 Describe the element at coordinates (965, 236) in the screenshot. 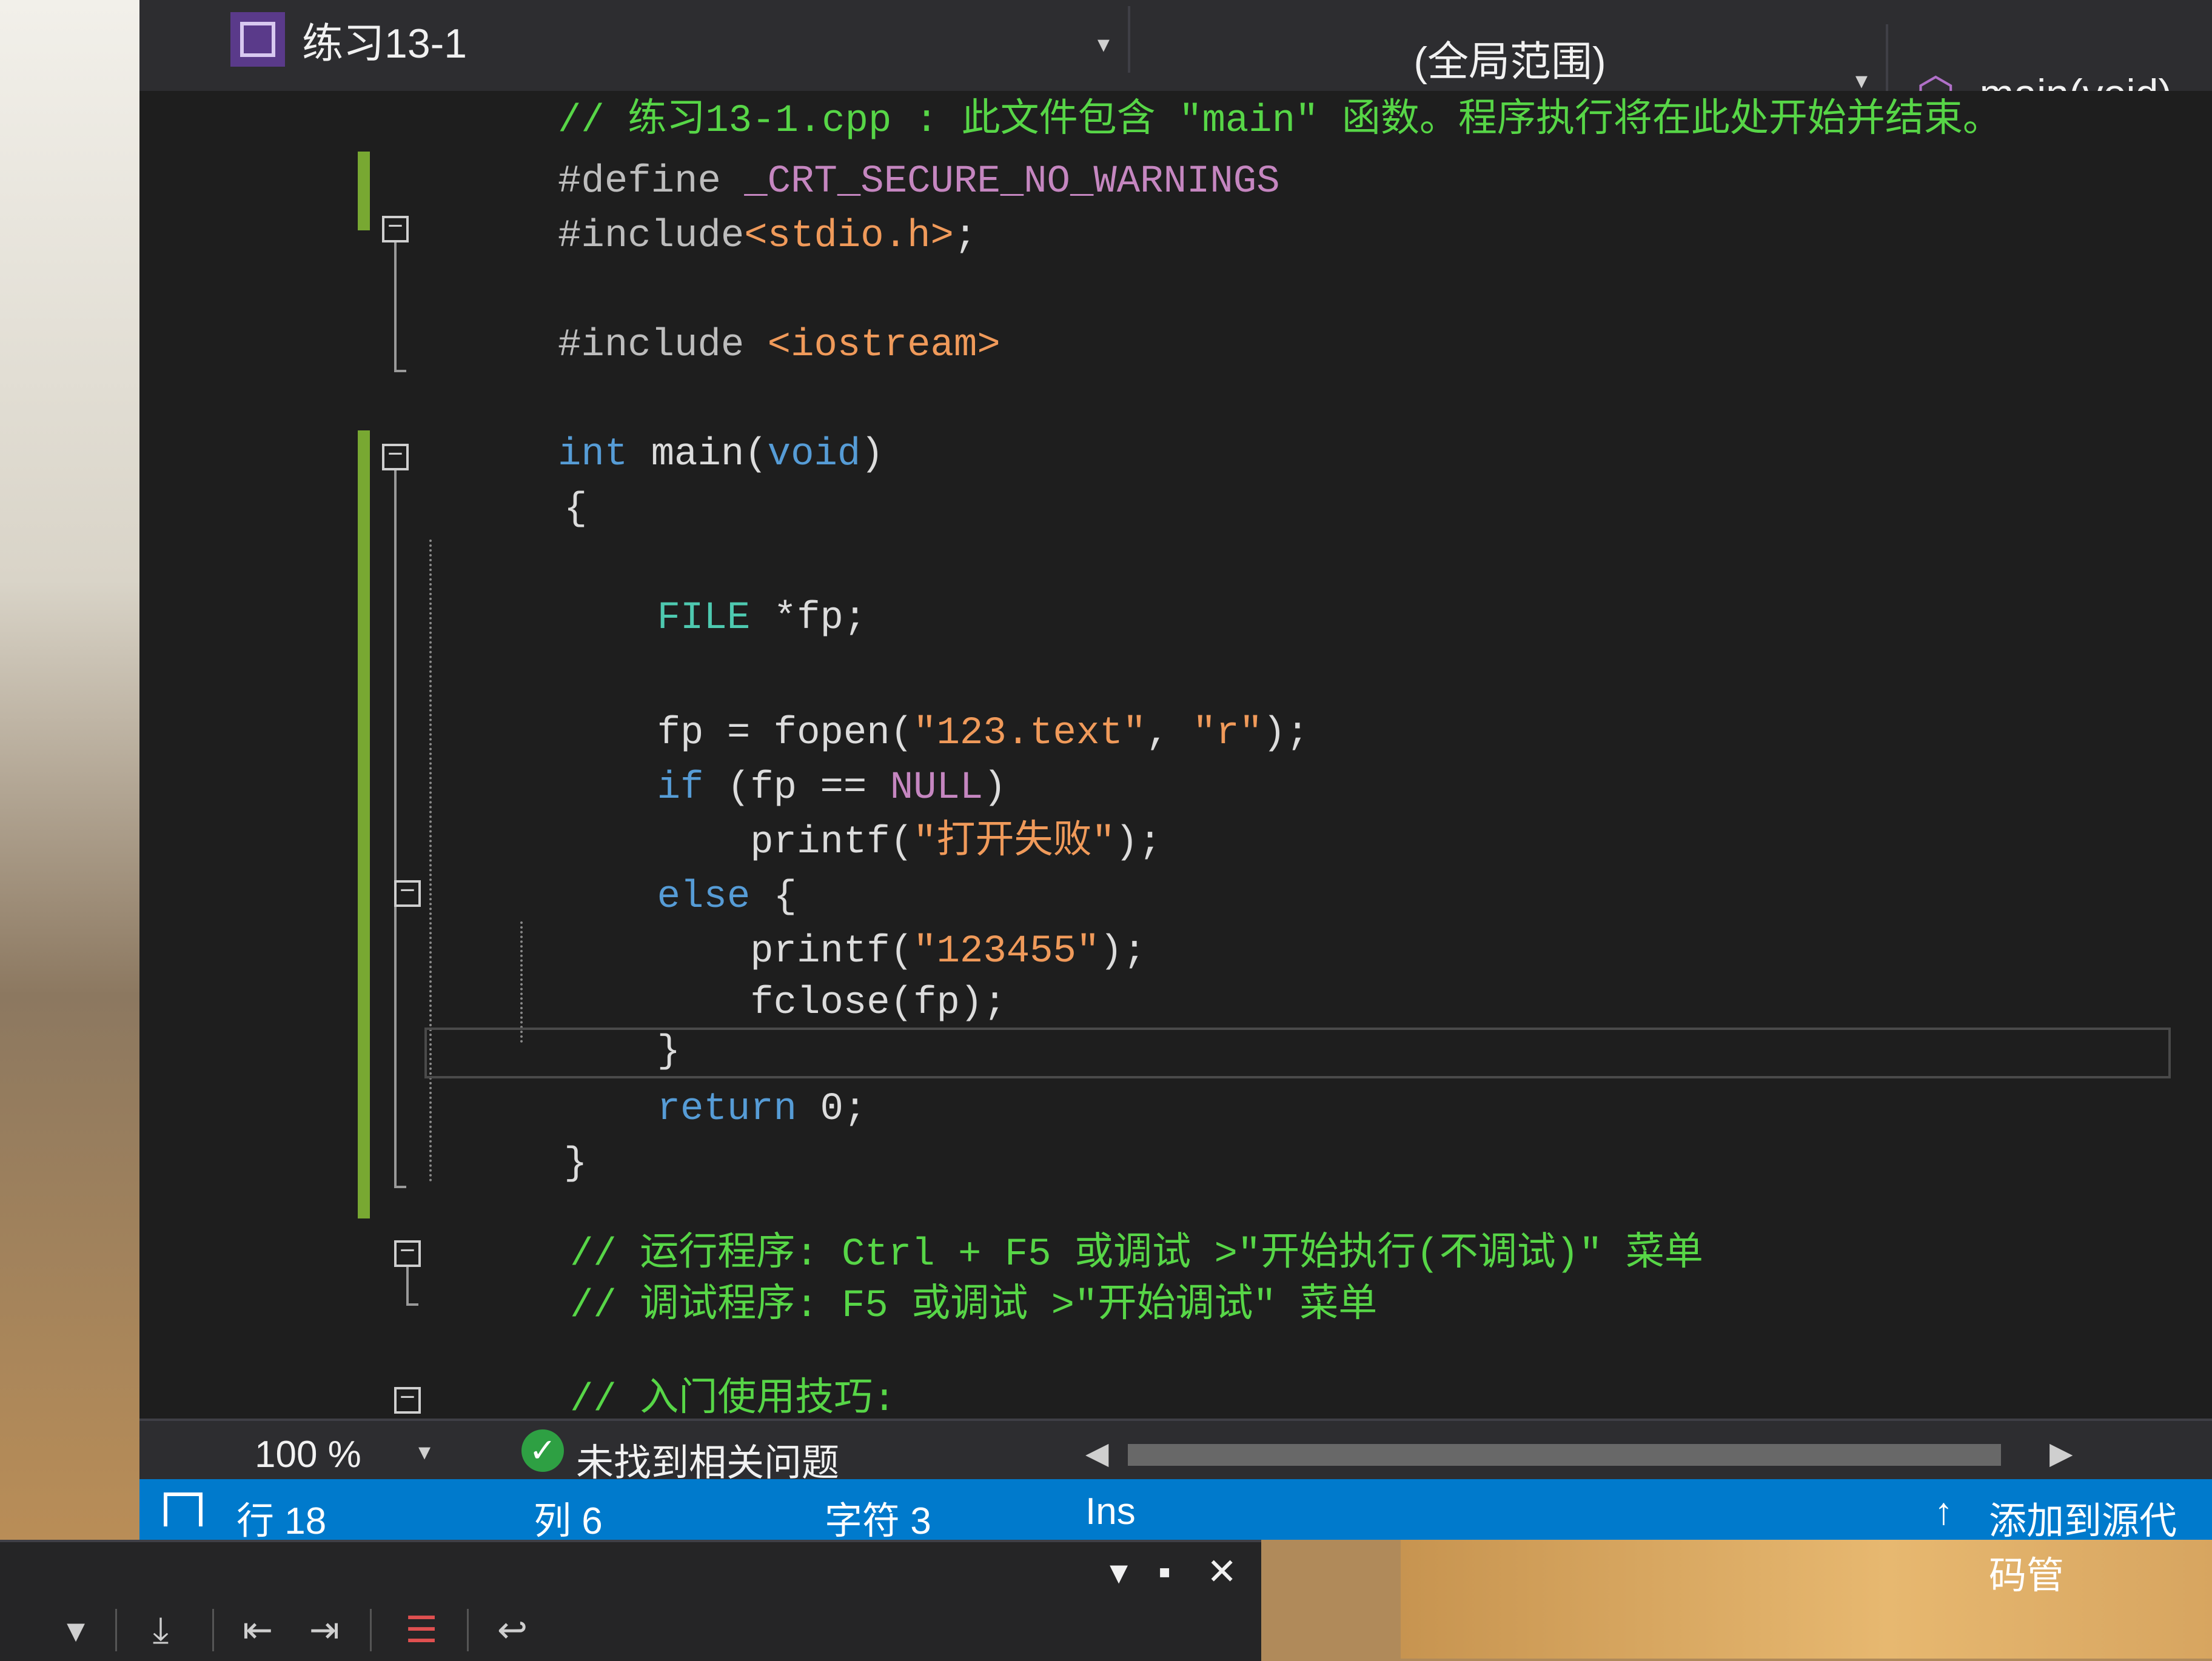

I see `code-token: ;` at that location.